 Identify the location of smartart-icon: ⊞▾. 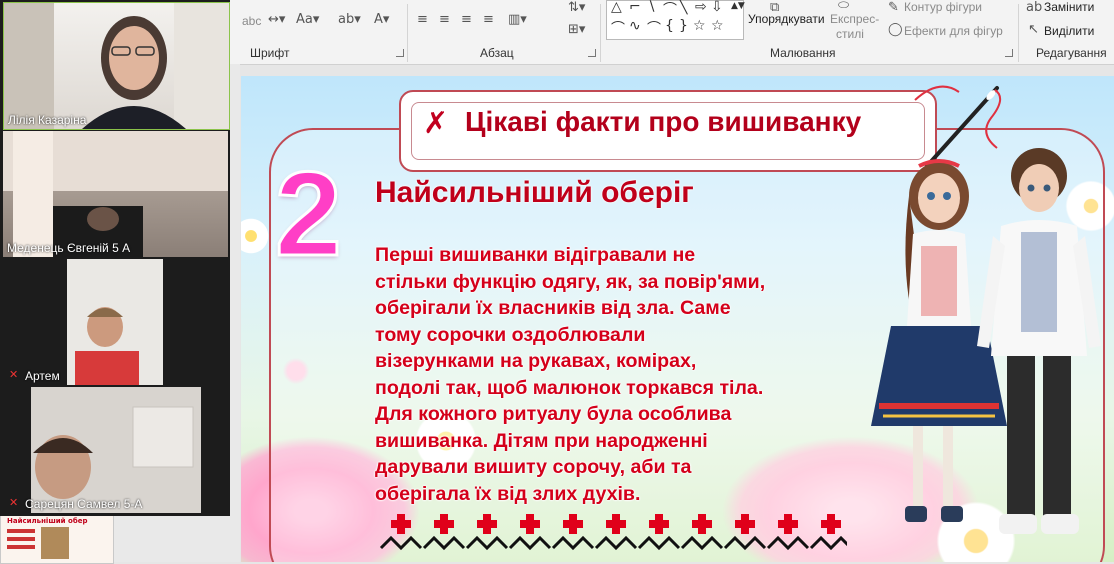
(576, 29).